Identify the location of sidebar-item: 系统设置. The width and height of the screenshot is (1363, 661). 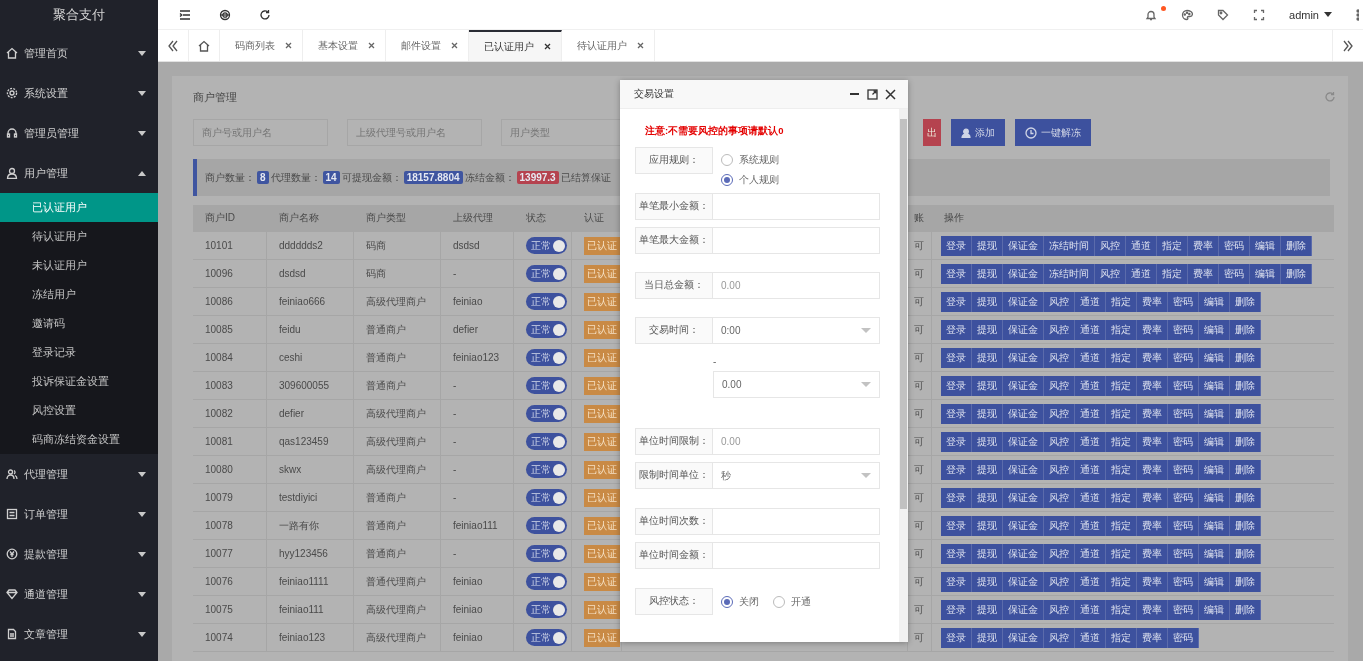
(79, 93).